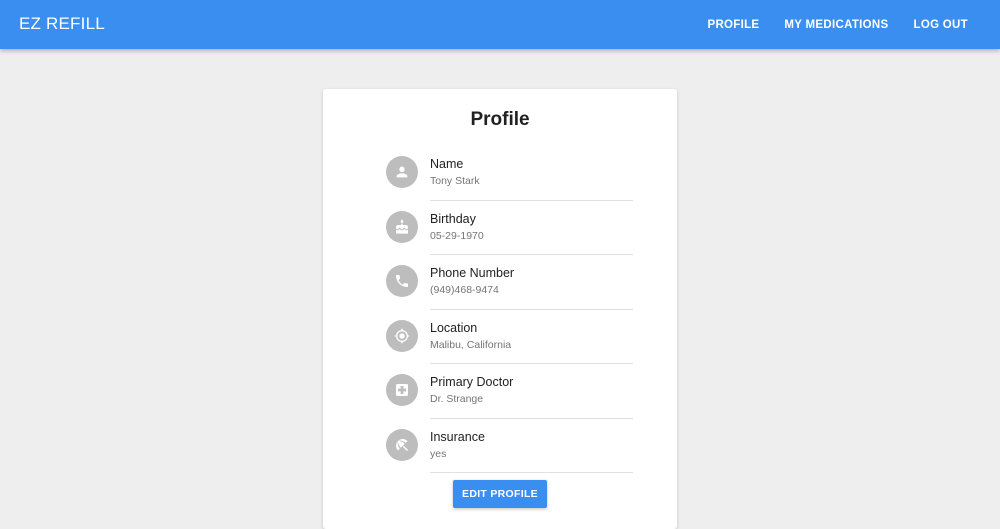  What do you see at coordinates (457, 235) in the screenshot?
I see `field-value: 05-29-1970` at bounding box center [457, 235].